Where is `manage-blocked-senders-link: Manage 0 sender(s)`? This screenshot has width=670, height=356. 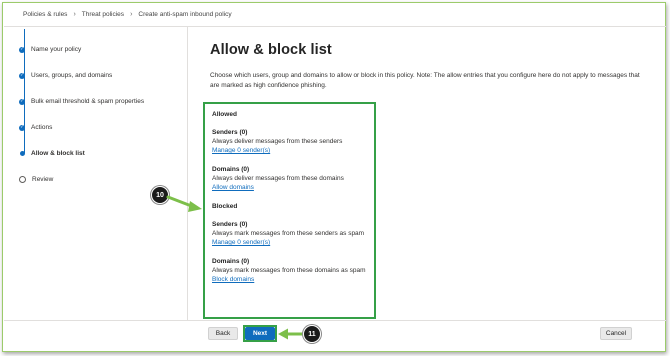
manage-blocked-senders-link: Manage 0 sender(s) is located at coordinates (241, 242).